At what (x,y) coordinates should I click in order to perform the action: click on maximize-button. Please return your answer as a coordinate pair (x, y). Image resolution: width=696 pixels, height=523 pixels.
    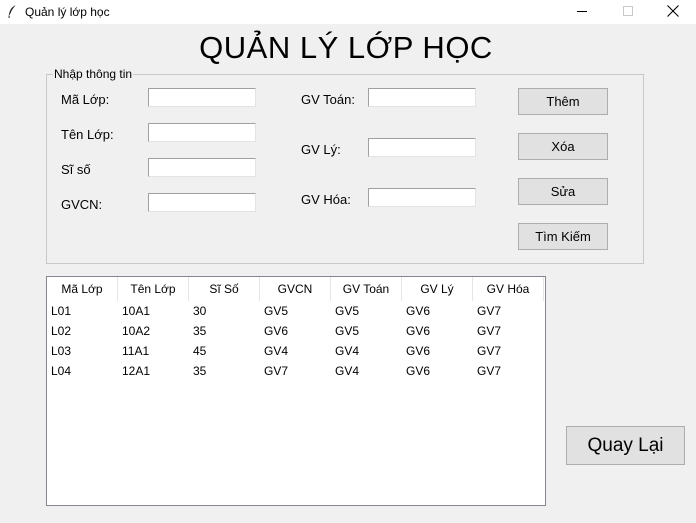
    Looking at the image, I should click on (628, 12).